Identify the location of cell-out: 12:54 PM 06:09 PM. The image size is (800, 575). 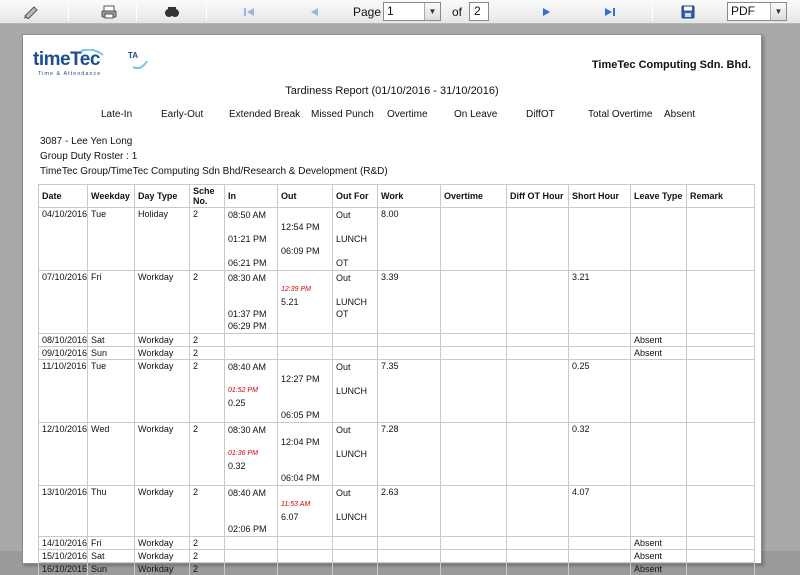
(305, 239).